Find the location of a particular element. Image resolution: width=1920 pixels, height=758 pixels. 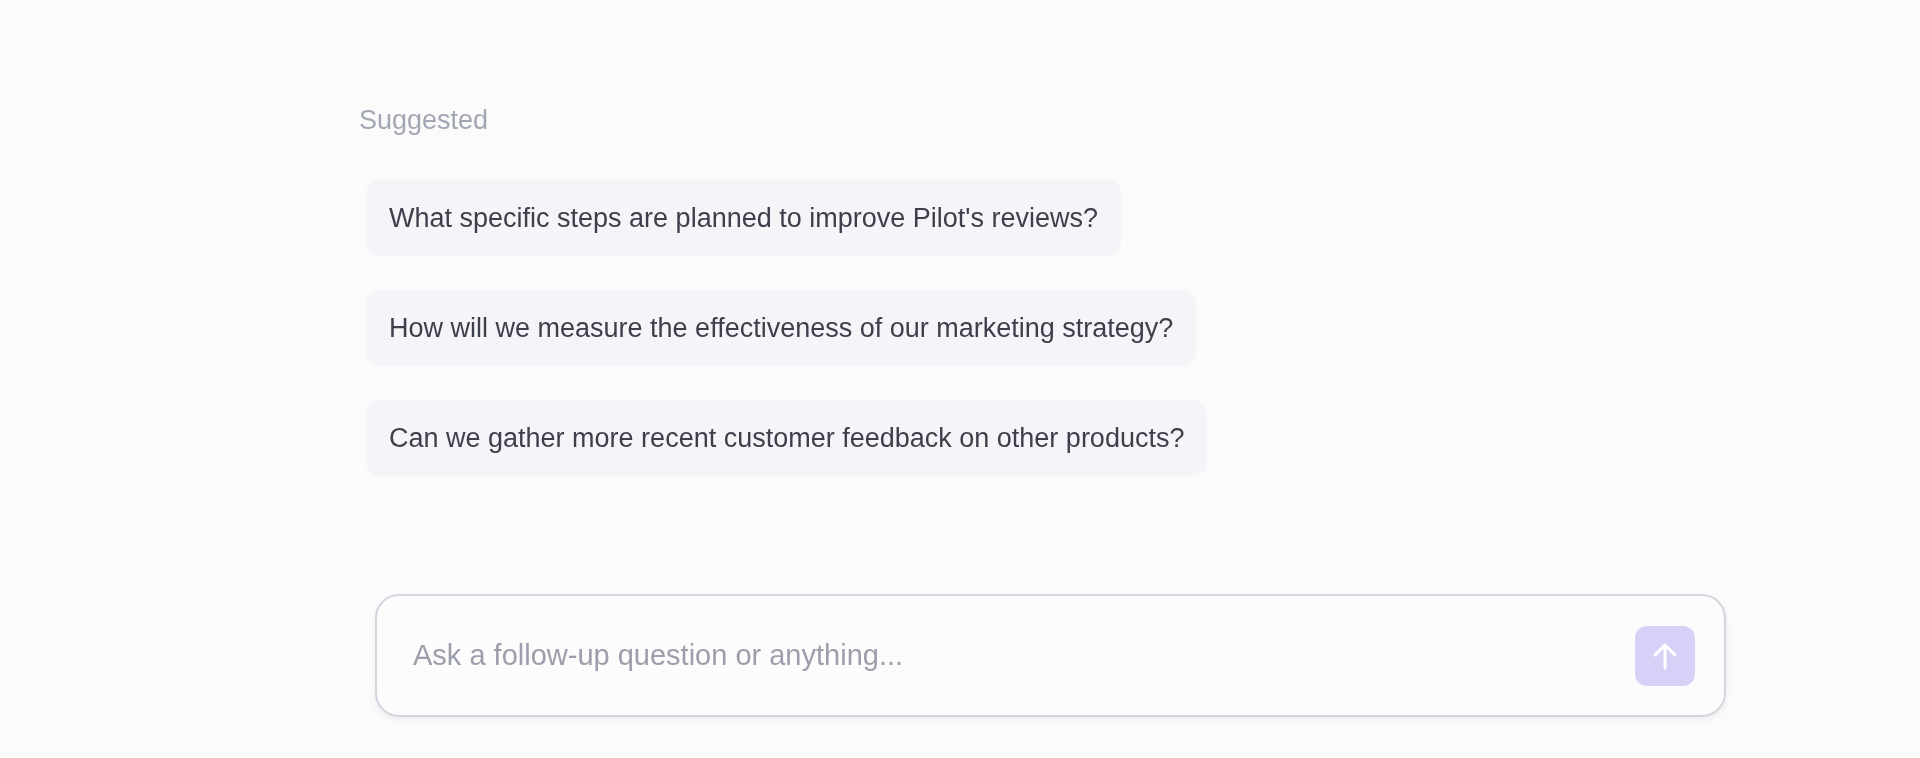

suggestion-chip: What specific steps are planned to improve Pilot's reviews? is located at coordinates (743, 218).